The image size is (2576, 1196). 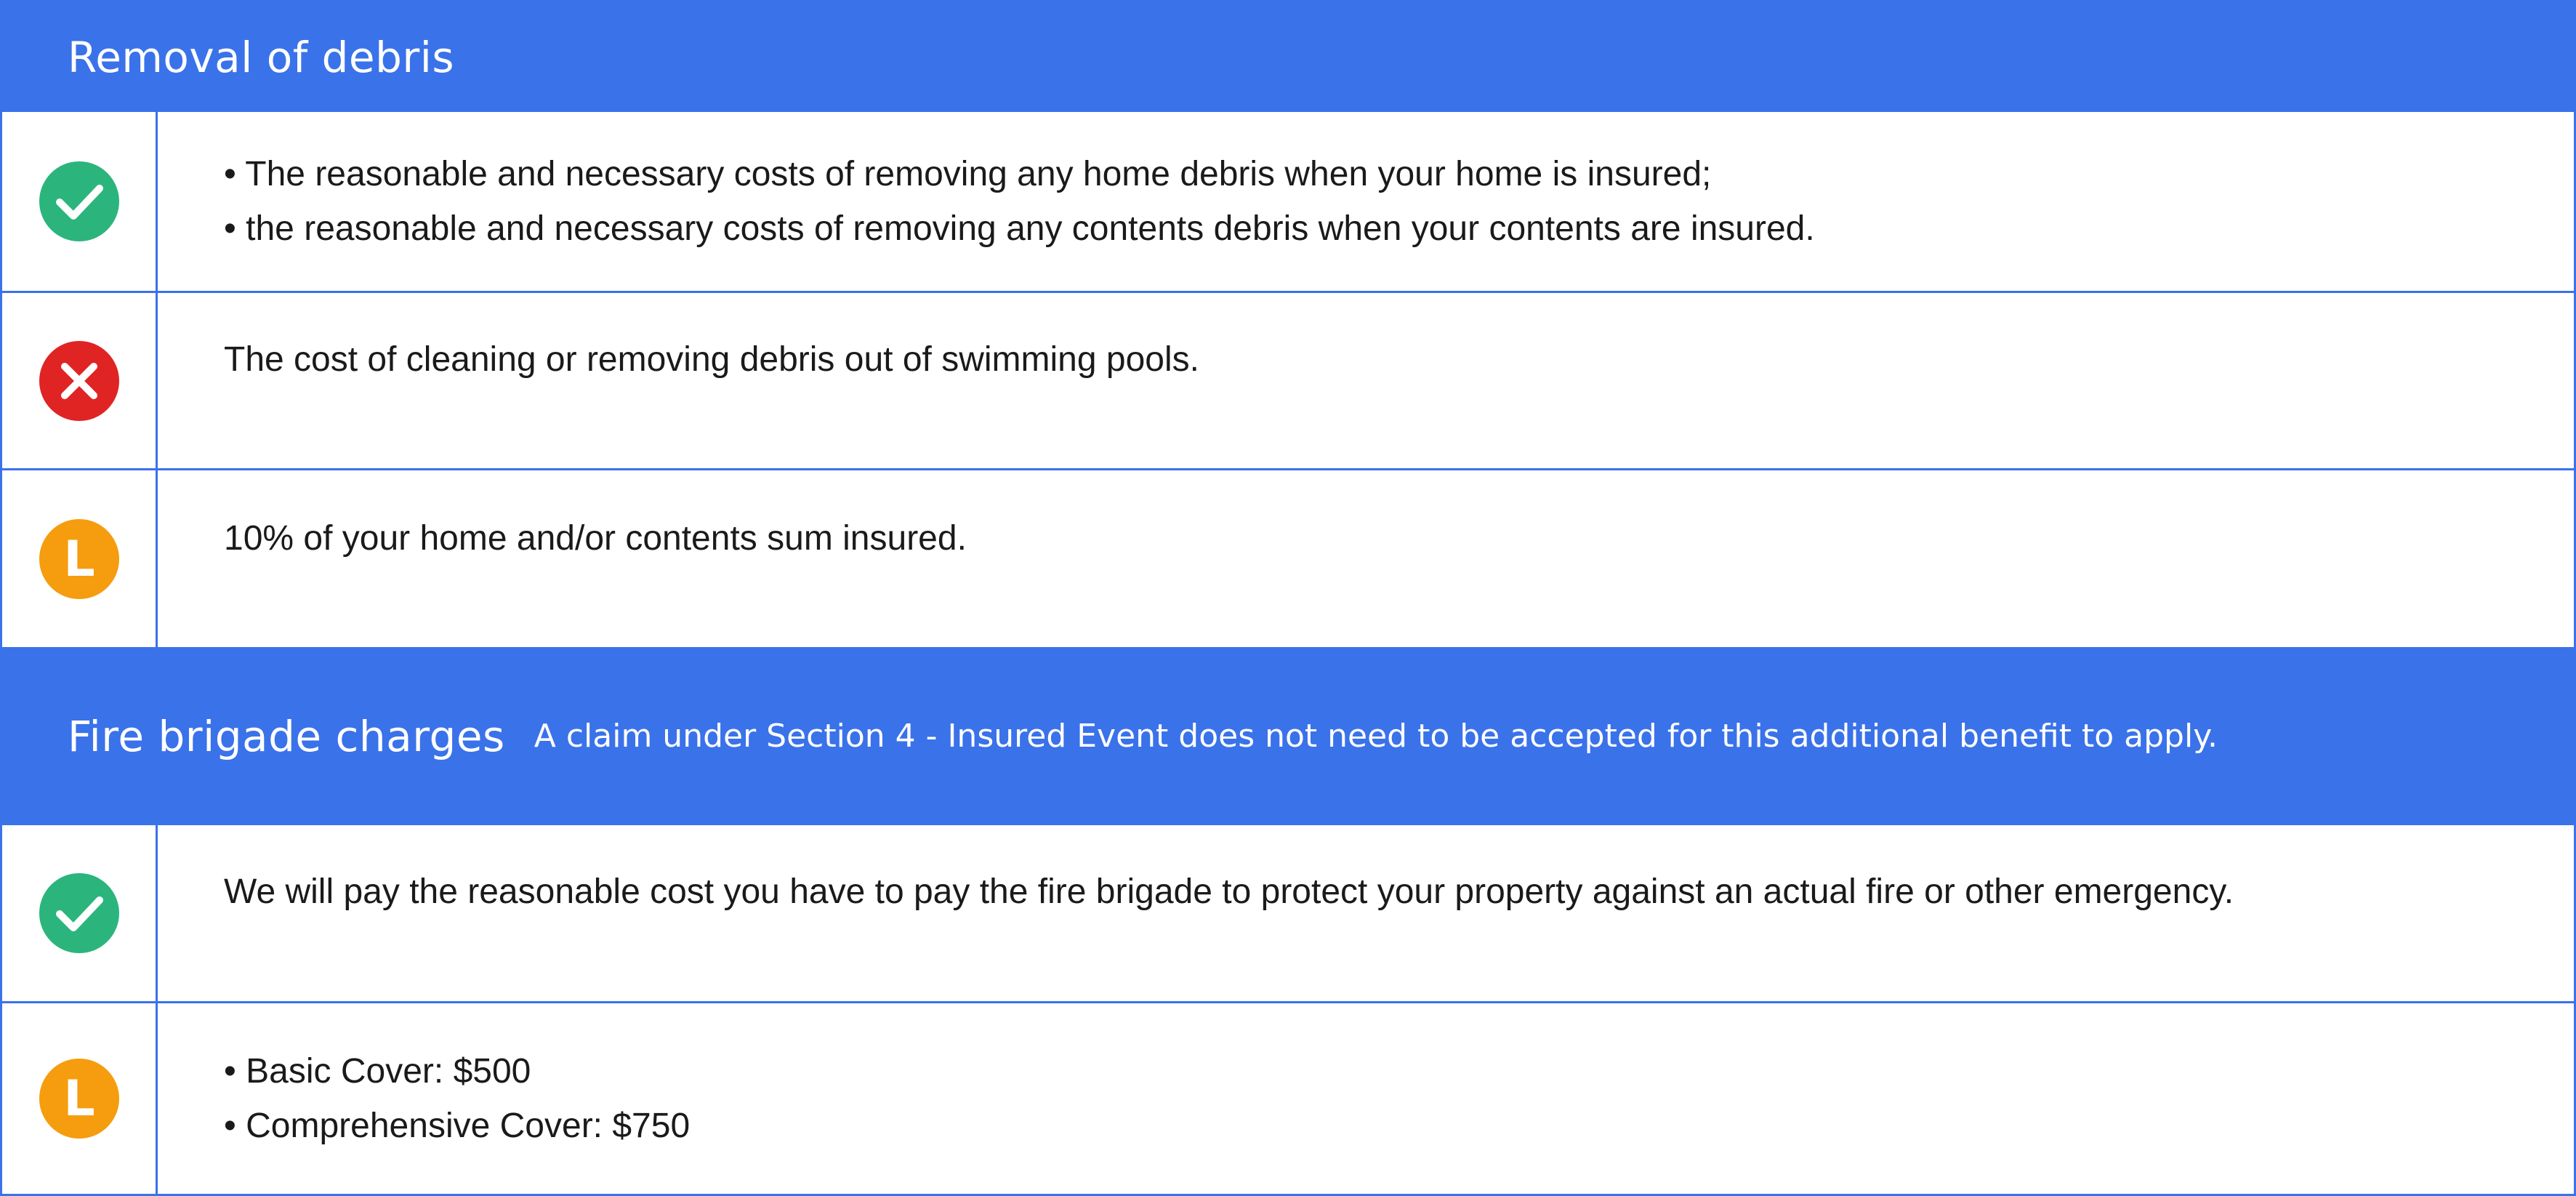 I want to click on bullet-item: • Comprehensive Cover: $750, so click(x=457, y=1126).